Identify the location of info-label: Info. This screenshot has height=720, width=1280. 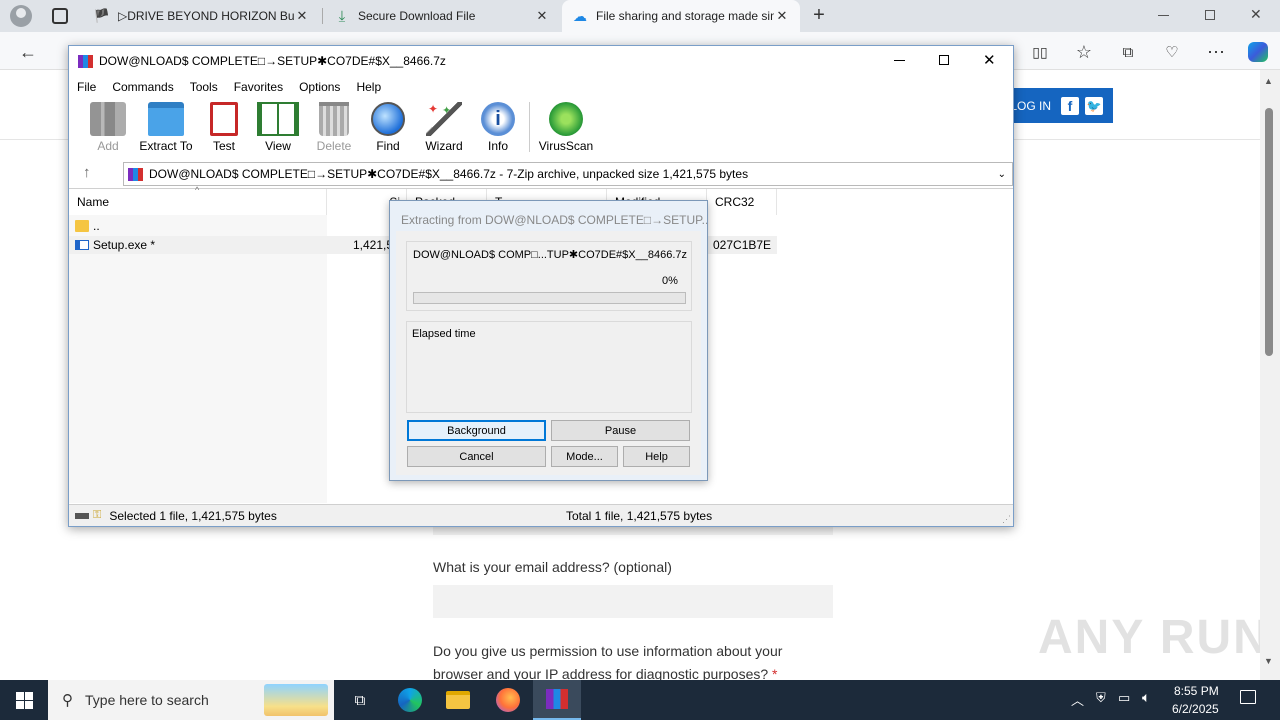
(497, 146).